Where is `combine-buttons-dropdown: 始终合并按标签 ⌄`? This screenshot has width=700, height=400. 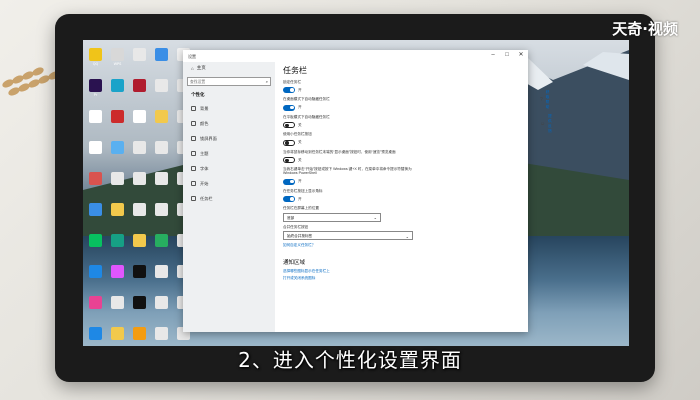
combine-buttons-dropdown: 始终合并按标签 ⌄ is located at coordinates (348, 236).